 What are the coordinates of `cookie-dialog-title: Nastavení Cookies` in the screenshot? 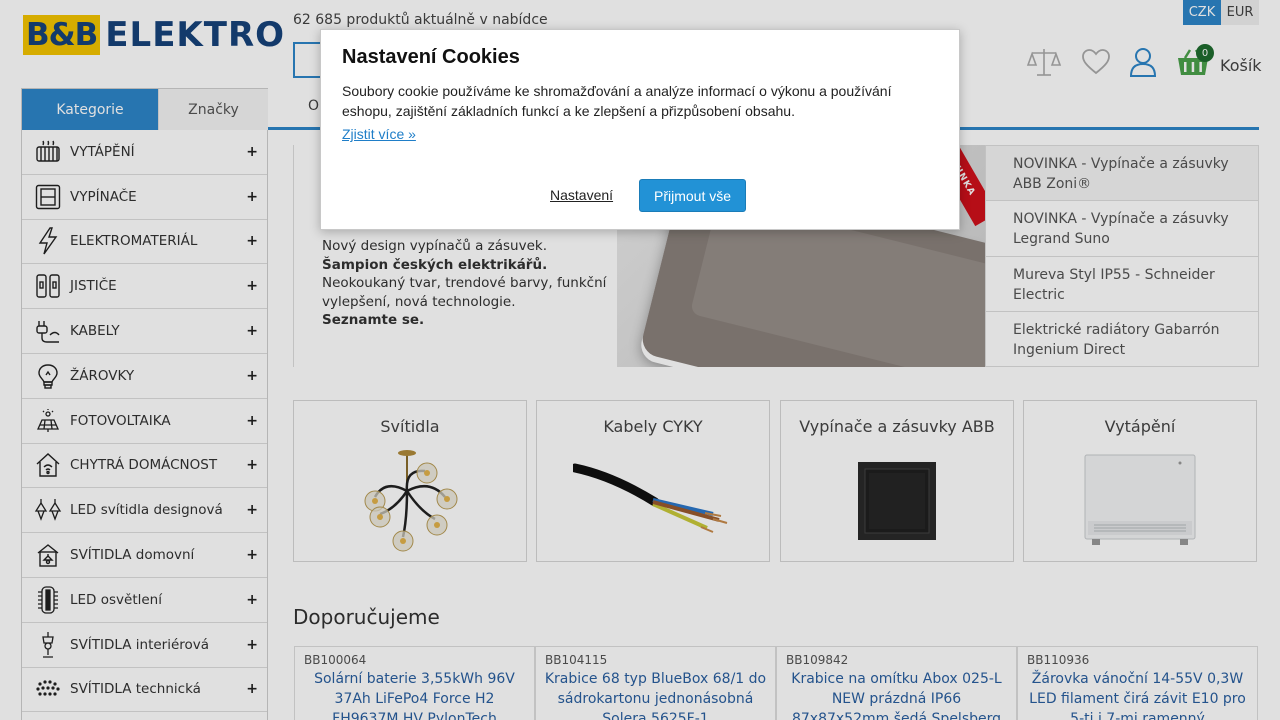 It's located at (431, 57).